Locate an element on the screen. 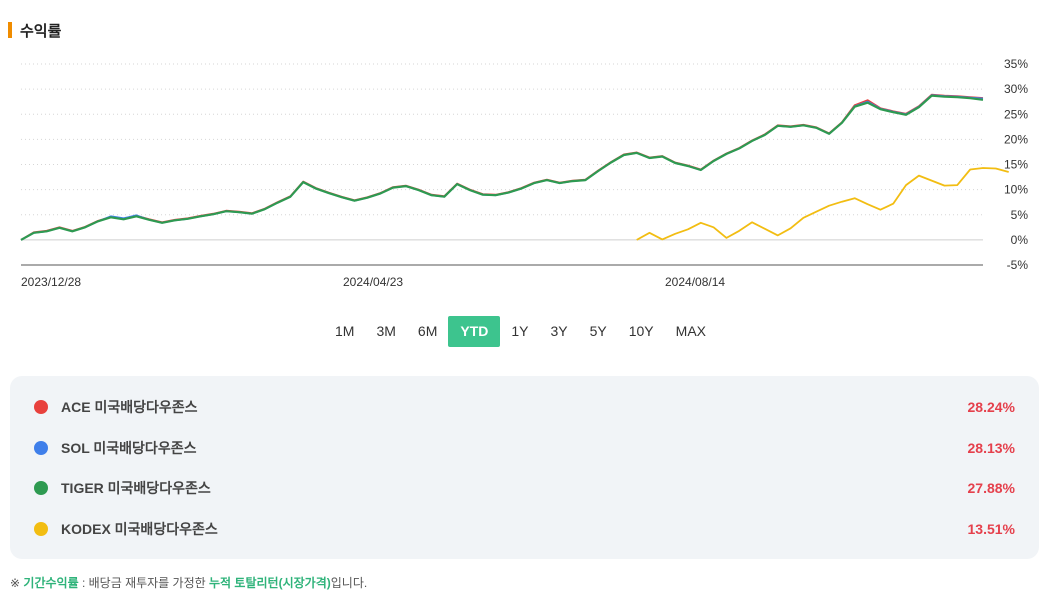 Image resolution: width=1055 pixels, height=604 pixels. legend-return-value: 28.24% is located at coordinates (991, 407).